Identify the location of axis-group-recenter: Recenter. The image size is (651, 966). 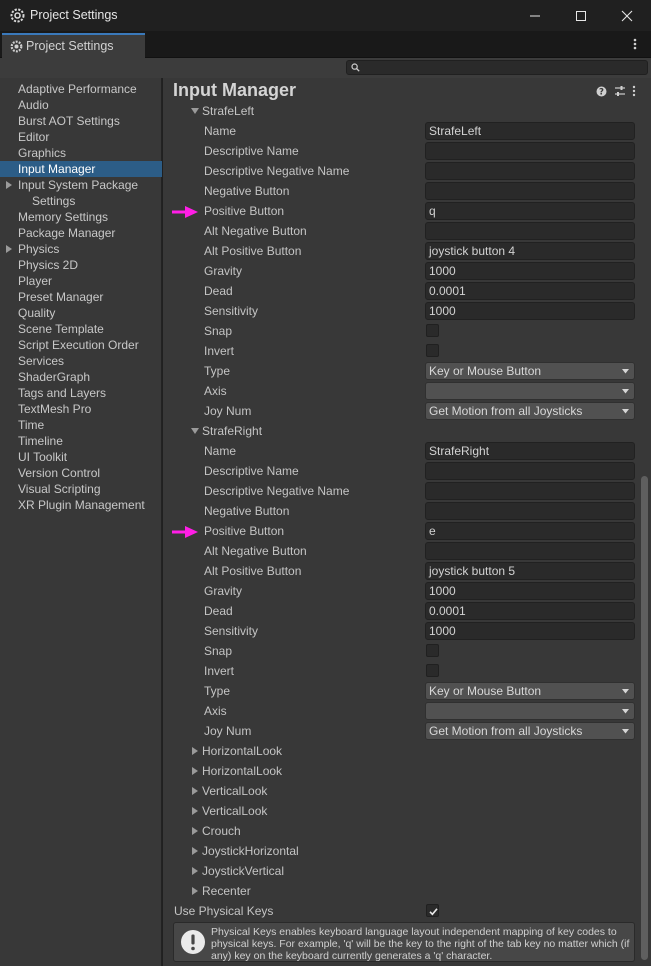
(401, 891).